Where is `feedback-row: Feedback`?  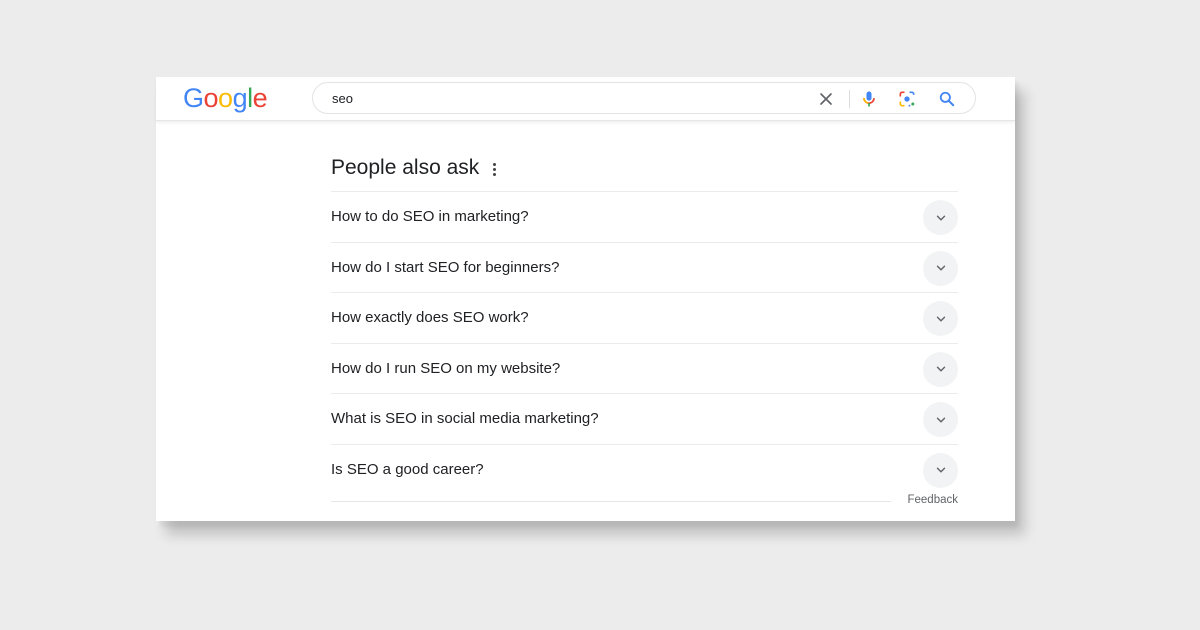
feedback-row: Feedback is located at coordinates (644, 504).